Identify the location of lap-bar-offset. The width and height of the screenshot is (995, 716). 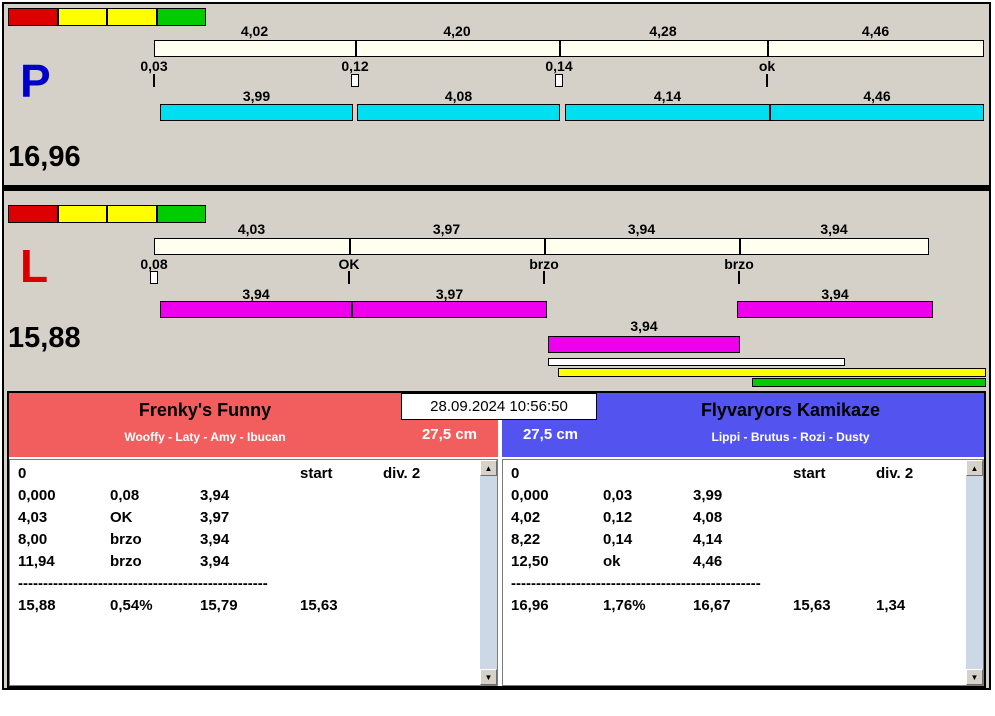
(644, 344).